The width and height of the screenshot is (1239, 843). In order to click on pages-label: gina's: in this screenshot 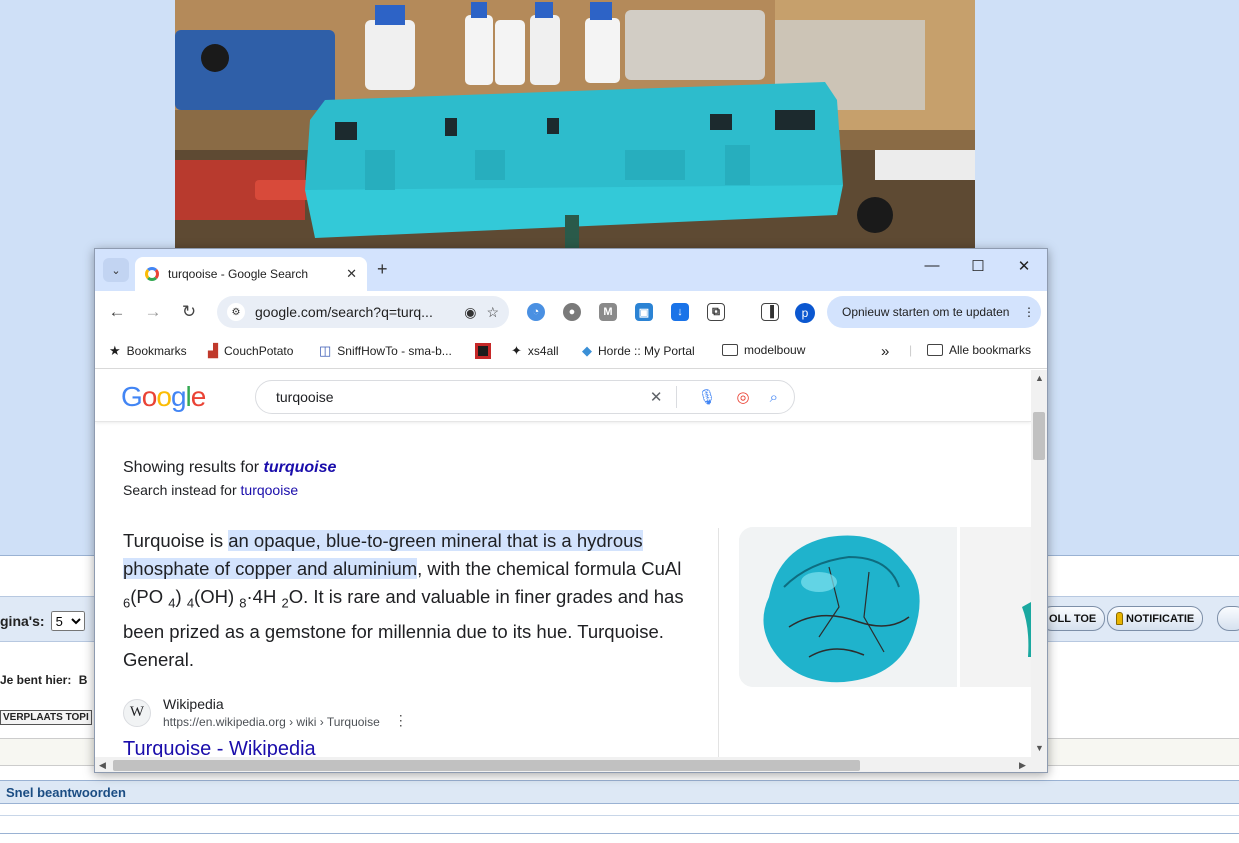, I will do `click(22, 621)`.